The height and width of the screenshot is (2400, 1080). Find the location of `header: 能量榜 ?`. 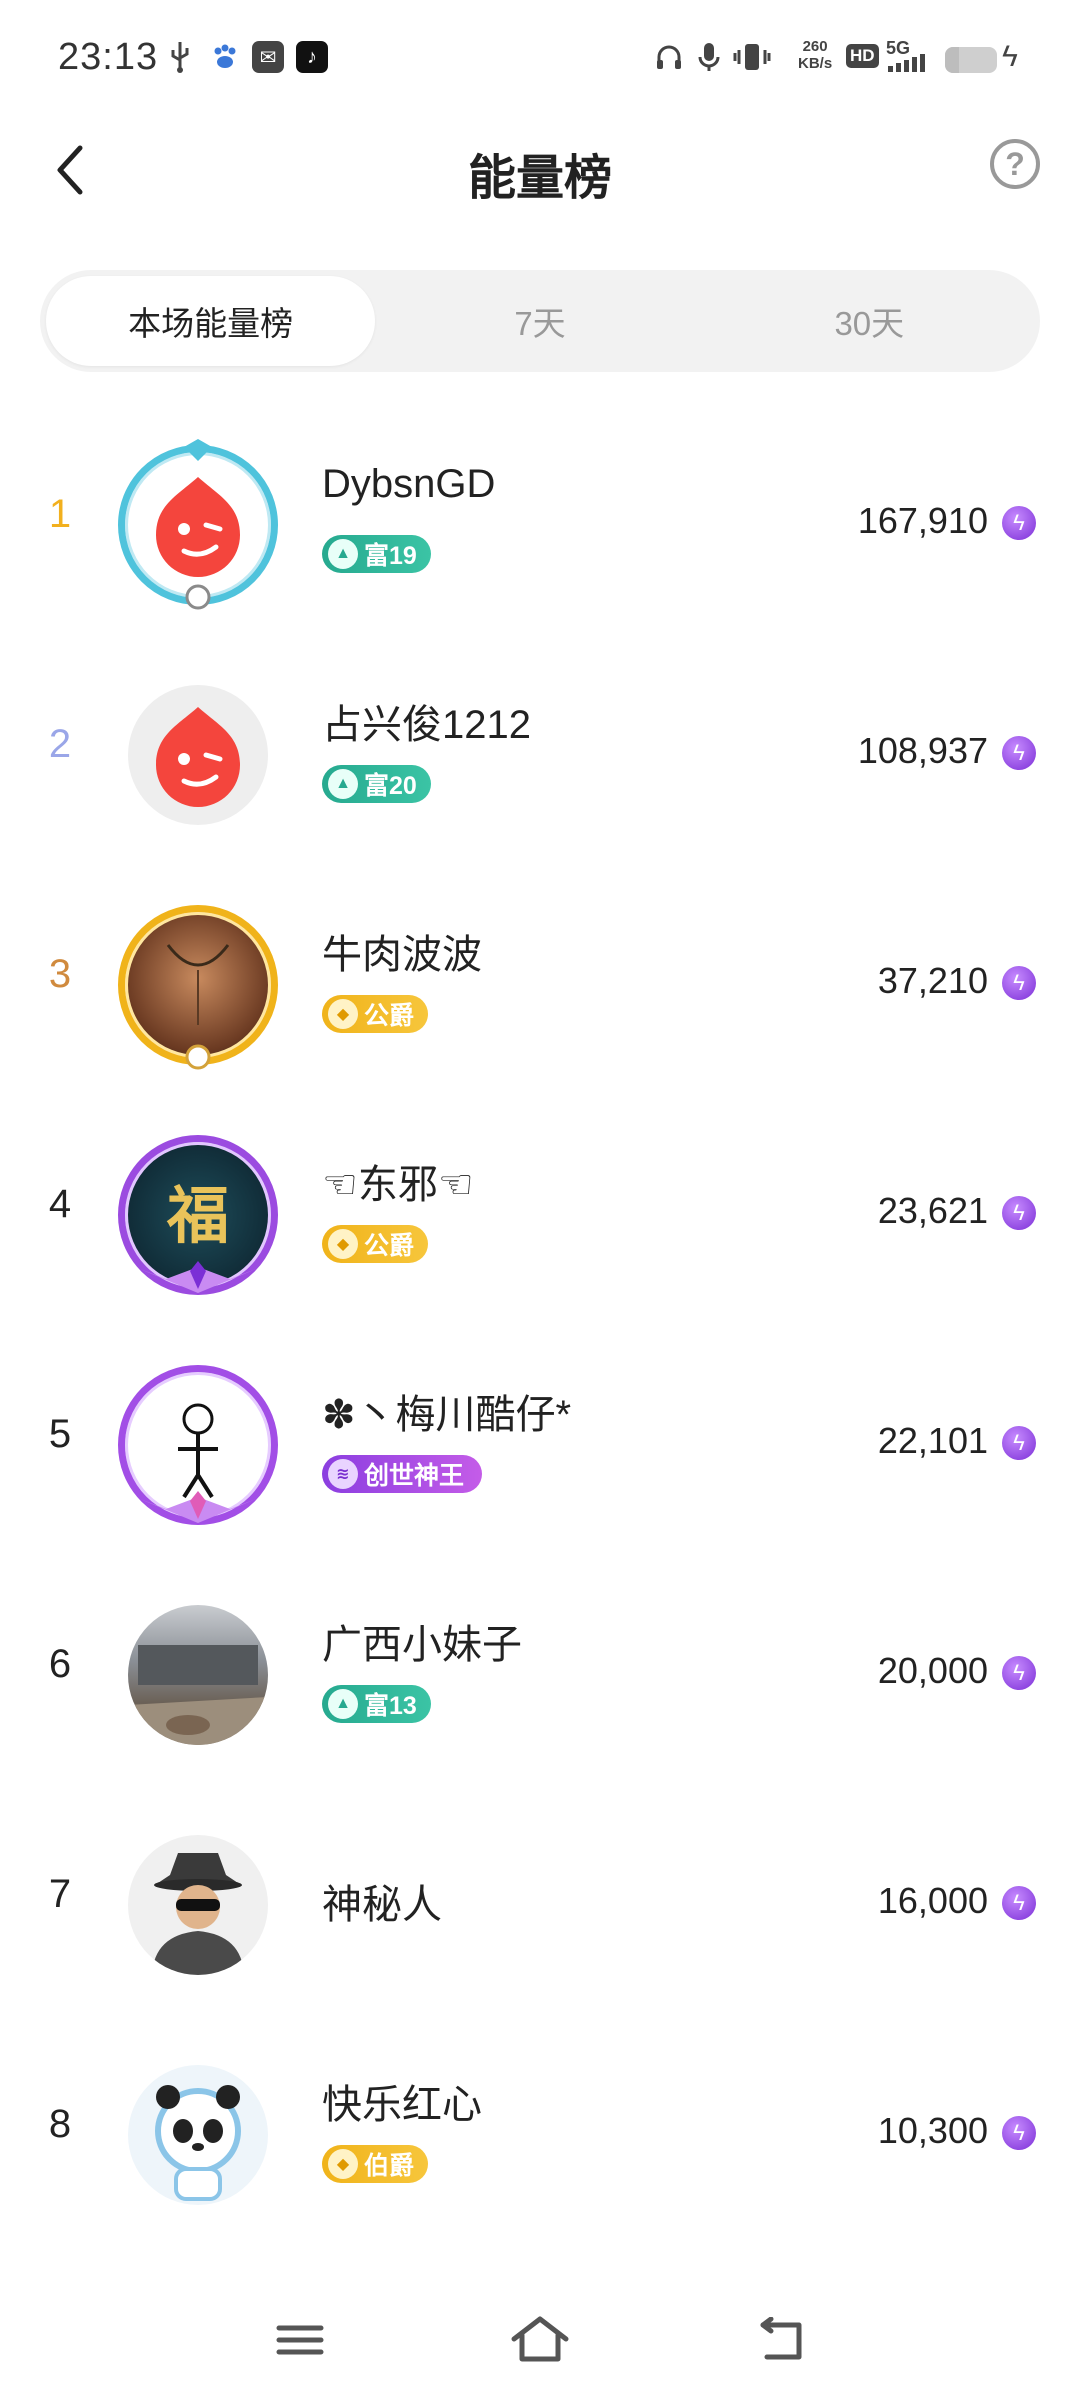

header: 能量榜 ? is located at coordinates (540, 170).